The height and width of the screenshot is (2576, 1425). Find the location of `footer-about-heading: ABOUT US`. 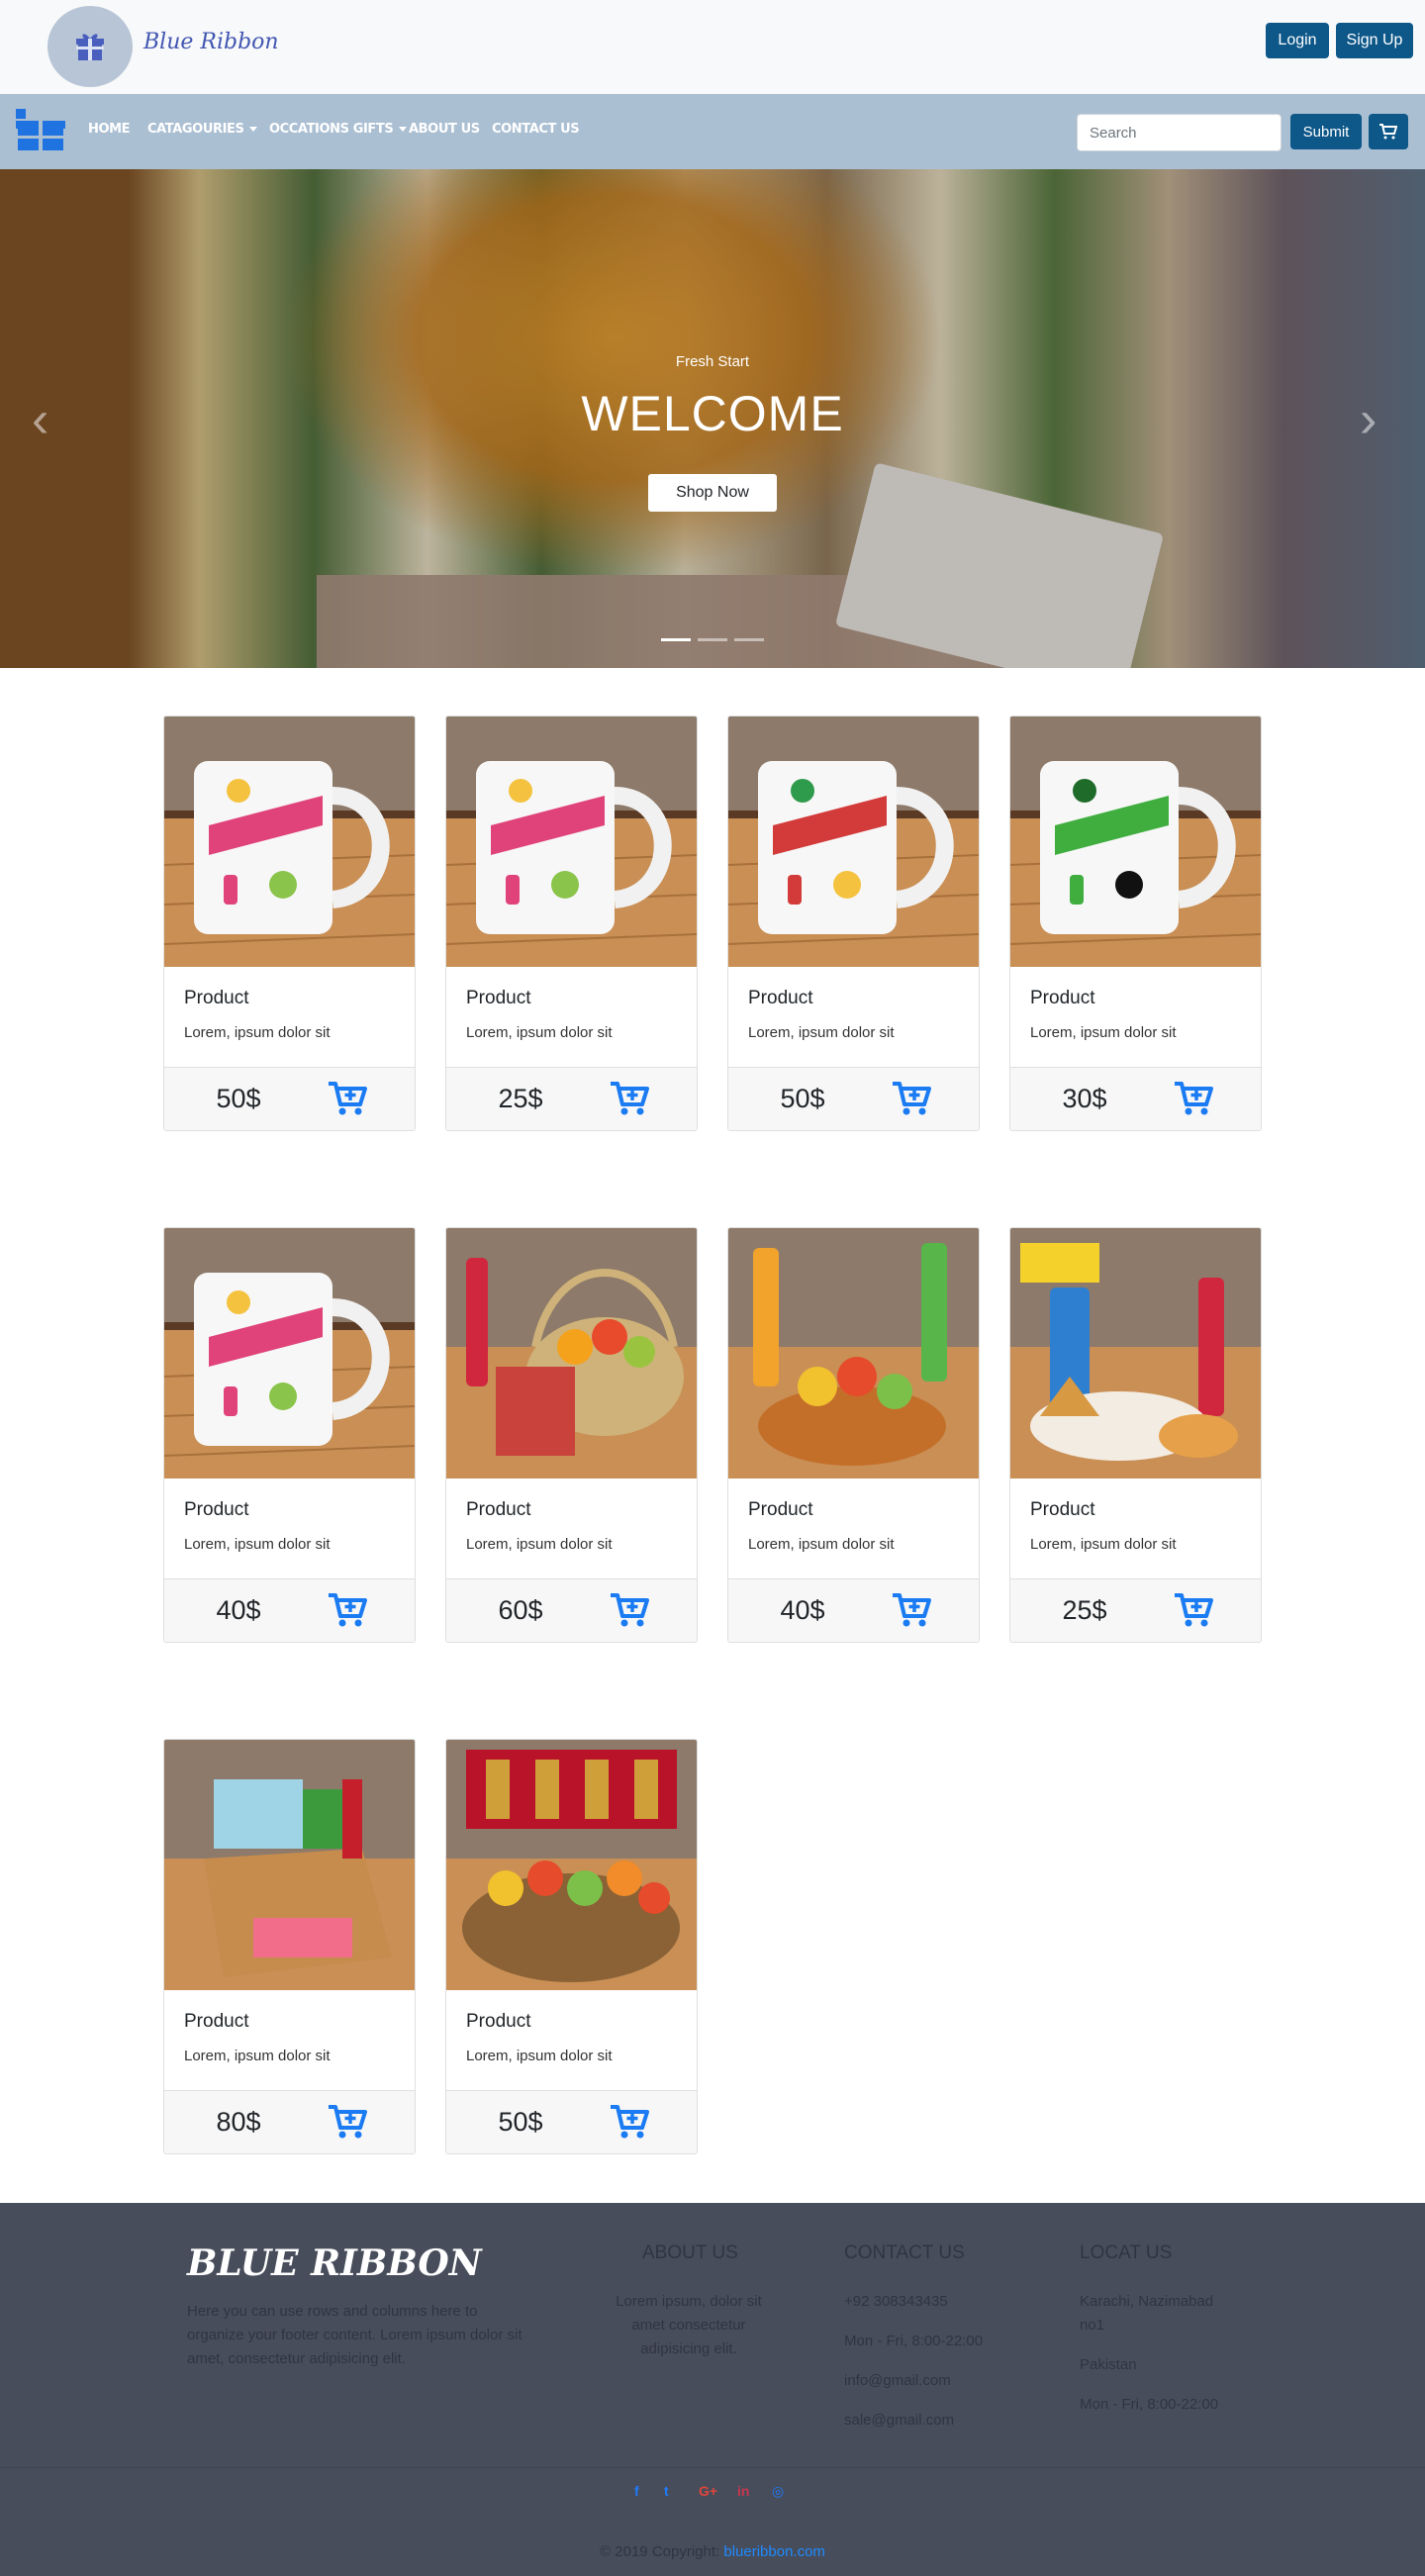

footer-about-heading: ABOUT US is located at coordinates (690, 2252).